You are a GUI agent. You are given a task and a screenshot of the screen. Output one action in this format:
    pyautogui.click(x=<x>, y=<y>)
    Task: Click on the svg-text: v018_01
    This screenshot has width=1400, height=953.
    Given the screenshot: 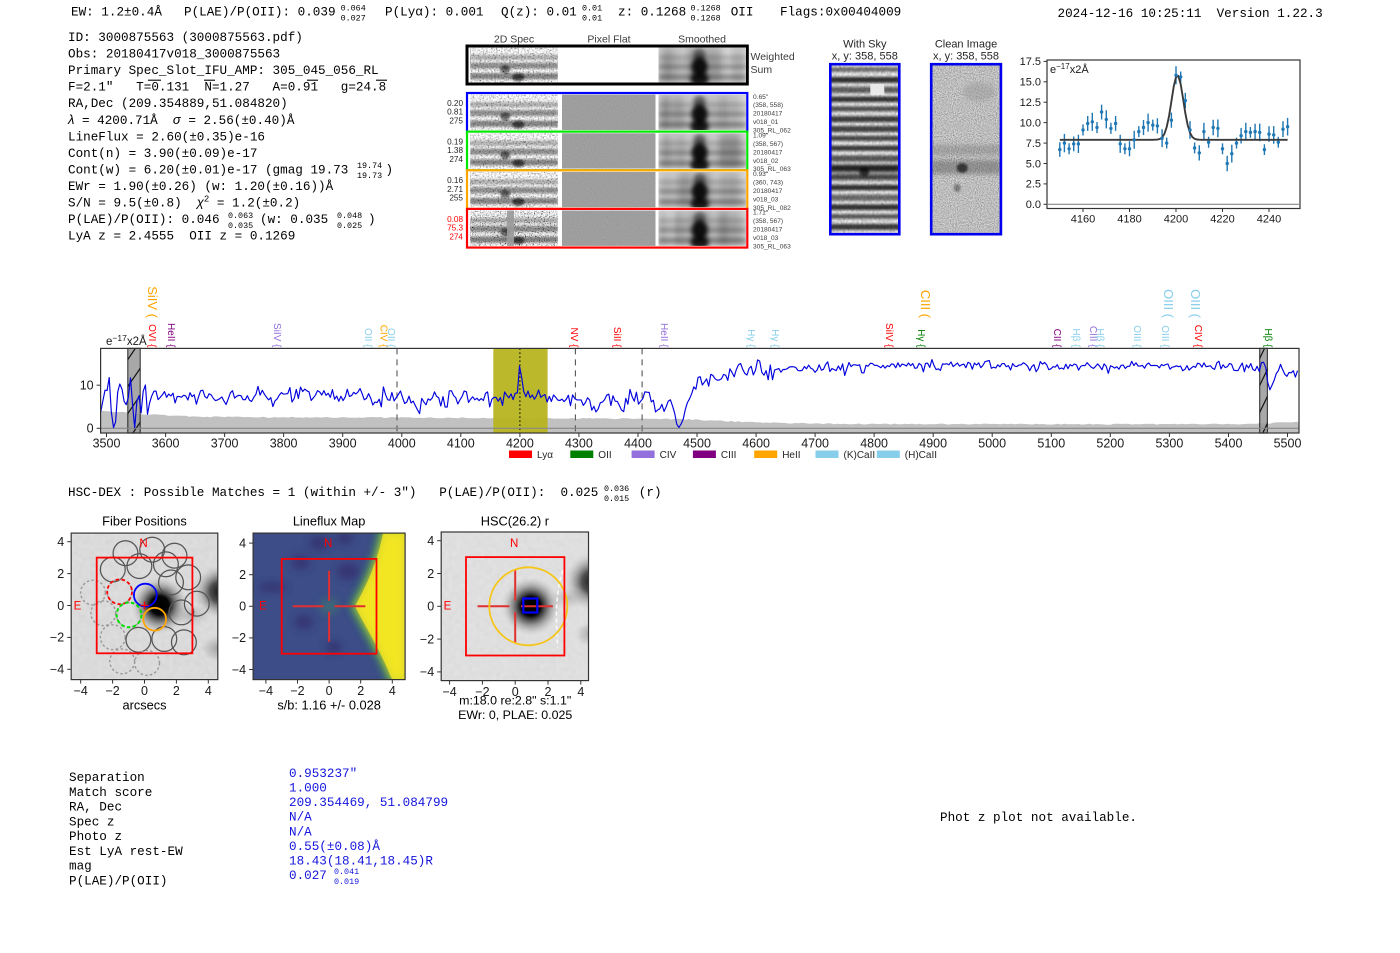 What is the action you would take?
    pyautogui.click(x=766, y=122)
    